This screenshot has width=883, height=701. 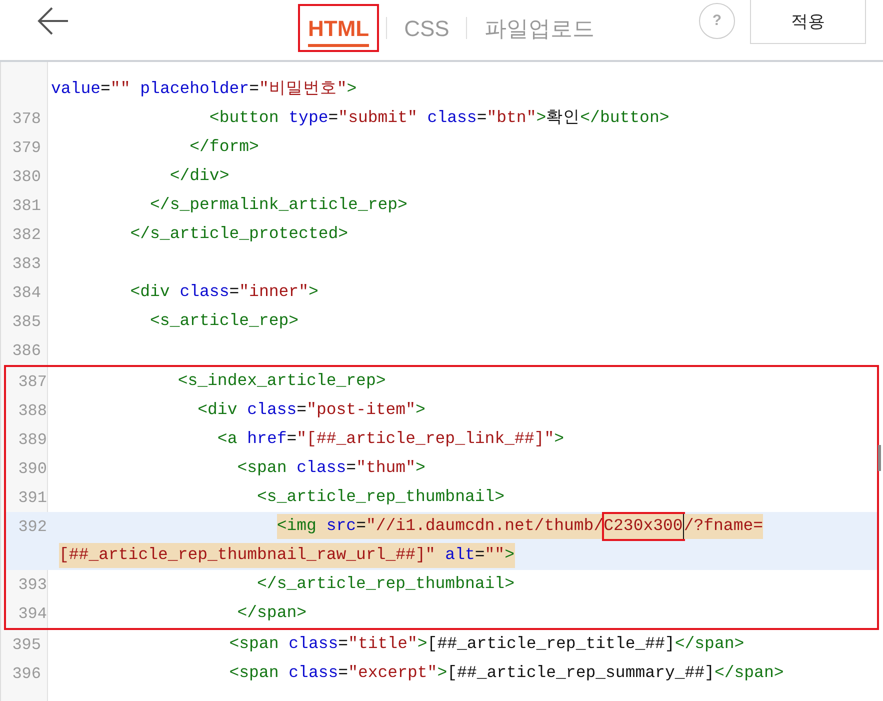 I want to click on code-line: </form>, so click(x=223, y=147).